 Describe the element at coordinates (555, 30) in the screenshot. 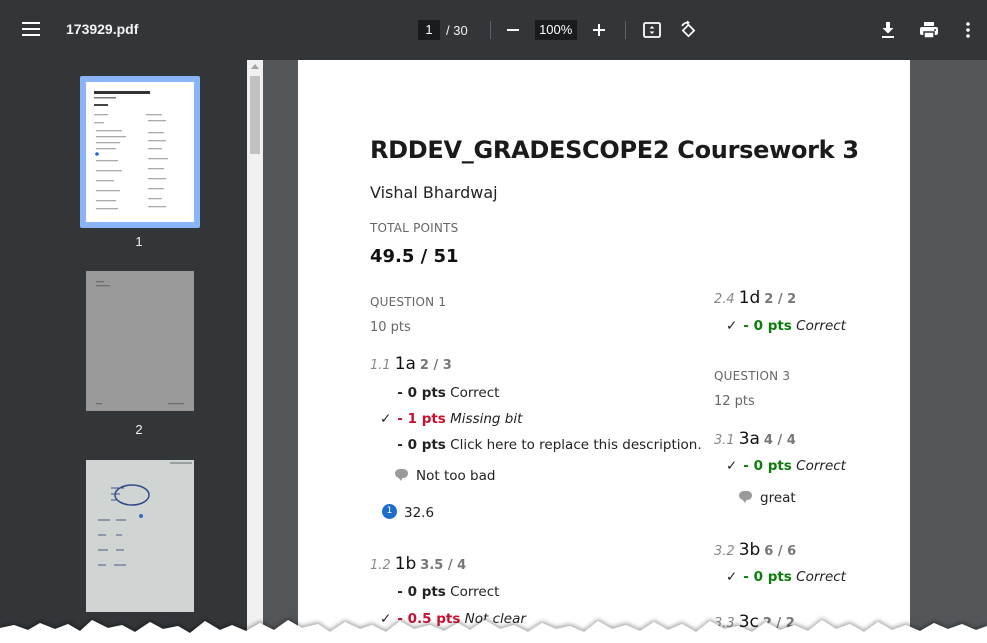

I see `zoom-level-input: 100%` at that location.